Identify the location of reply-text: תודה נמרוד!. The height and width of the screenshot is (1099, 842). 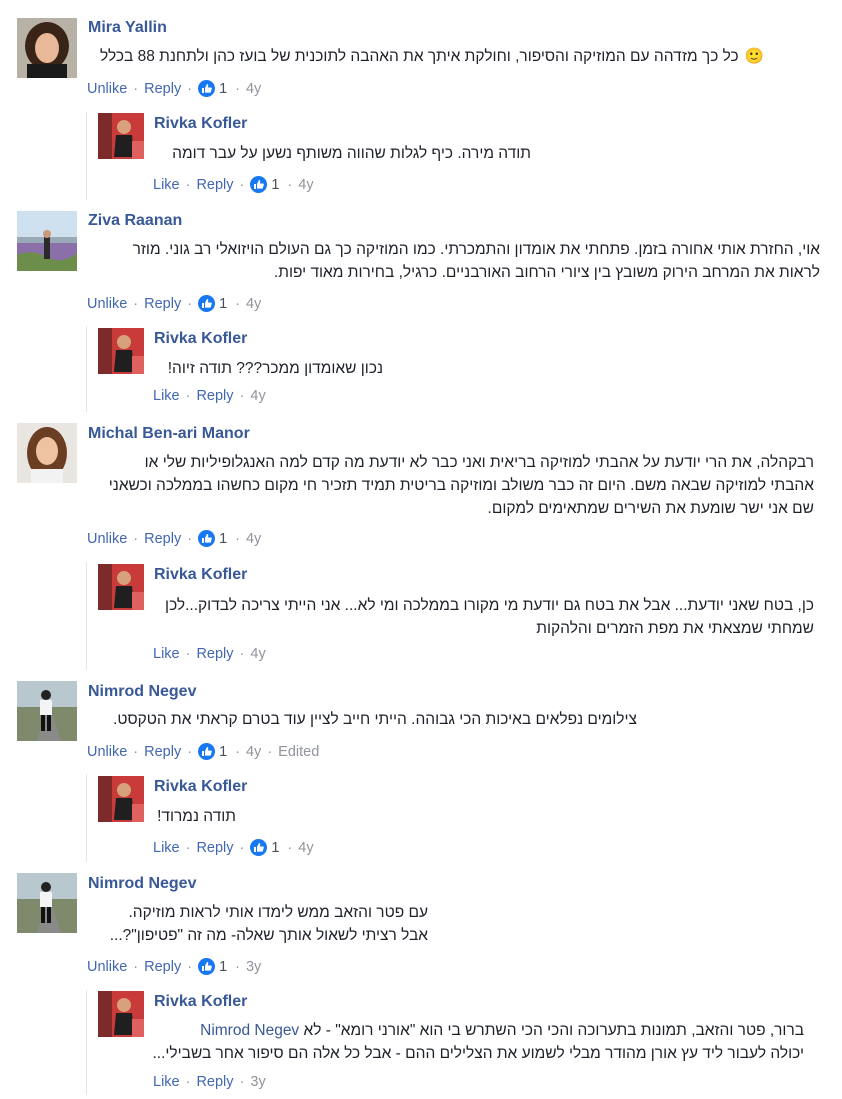
(196, 816).